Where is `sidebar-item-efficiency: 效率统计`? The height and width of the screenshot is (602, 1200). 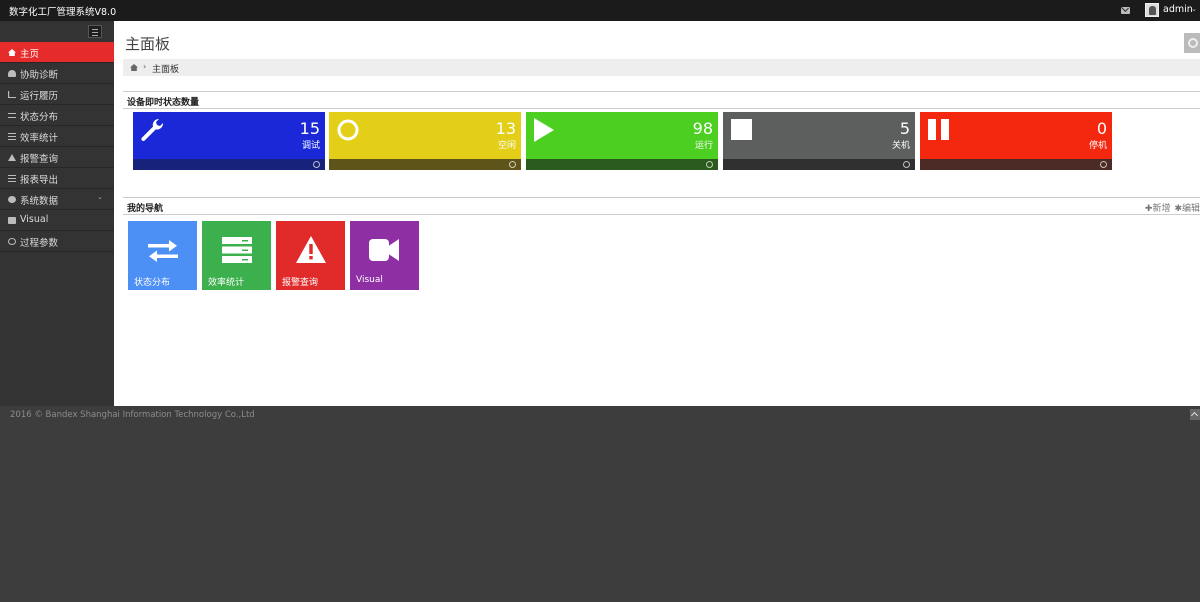 sidebar-item-efficiency: 效率统计 is located at coordinates (57, 136).